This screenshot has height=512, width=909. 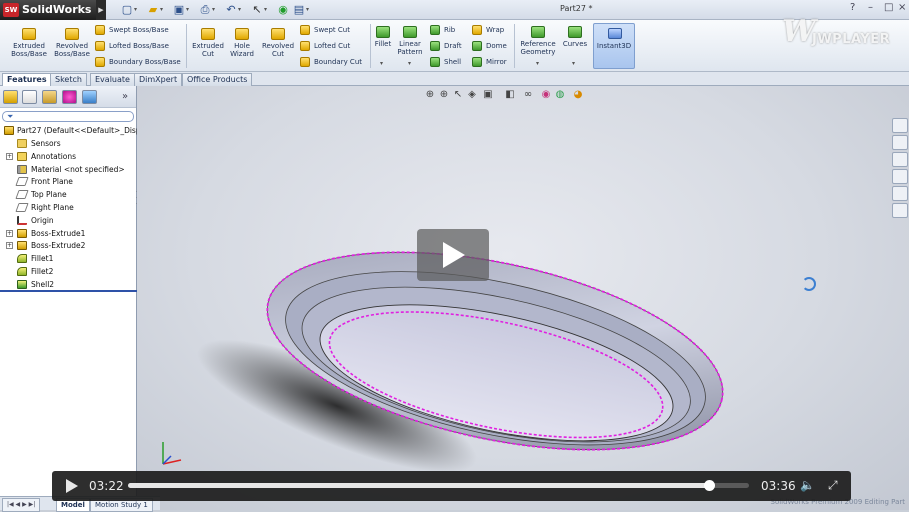 What do you see at coordinates (132, 30) in the screenshot?
I see `swept-boss-button: Swept Boss/Base` at bounding box center [132, 30].